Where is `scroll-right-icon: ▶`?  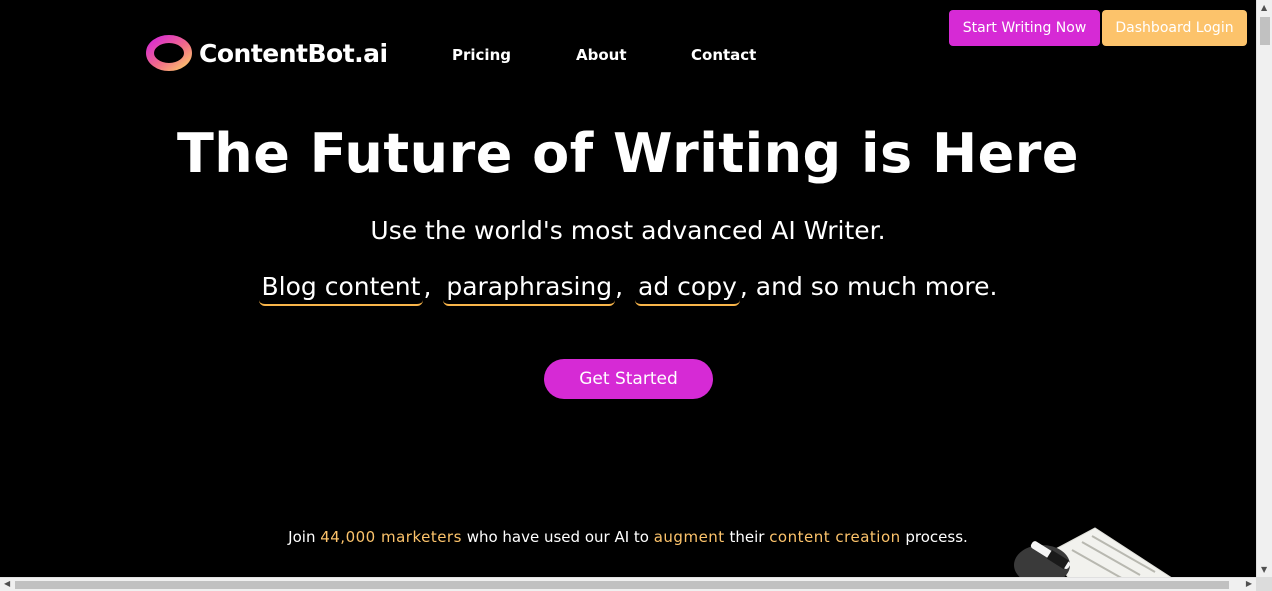
scroll-right-icon: ▶ is located at coordinates (1249, 583).